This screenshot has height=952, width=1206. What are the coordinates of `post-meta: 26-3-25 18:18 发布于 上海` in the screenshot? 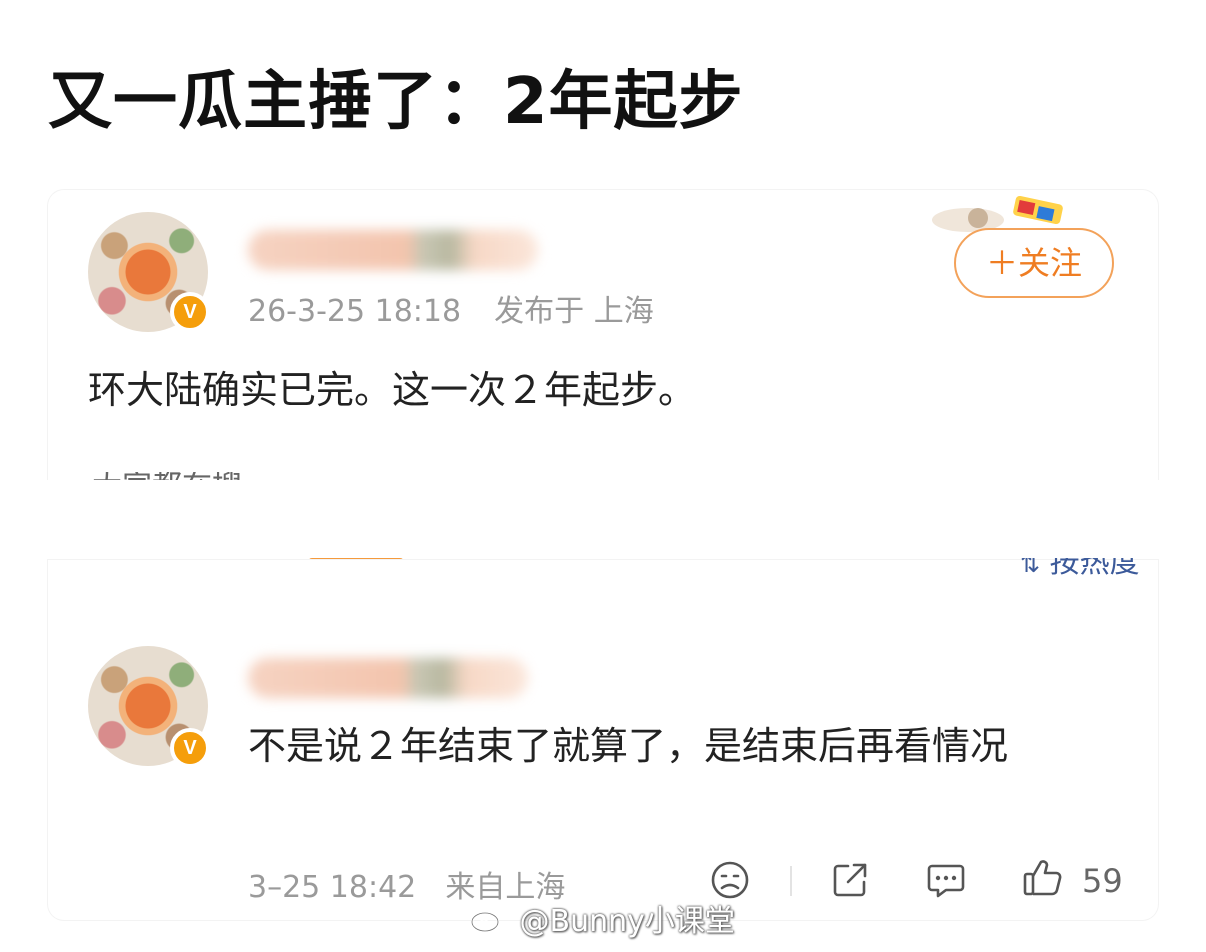 It's located at (451, 308).